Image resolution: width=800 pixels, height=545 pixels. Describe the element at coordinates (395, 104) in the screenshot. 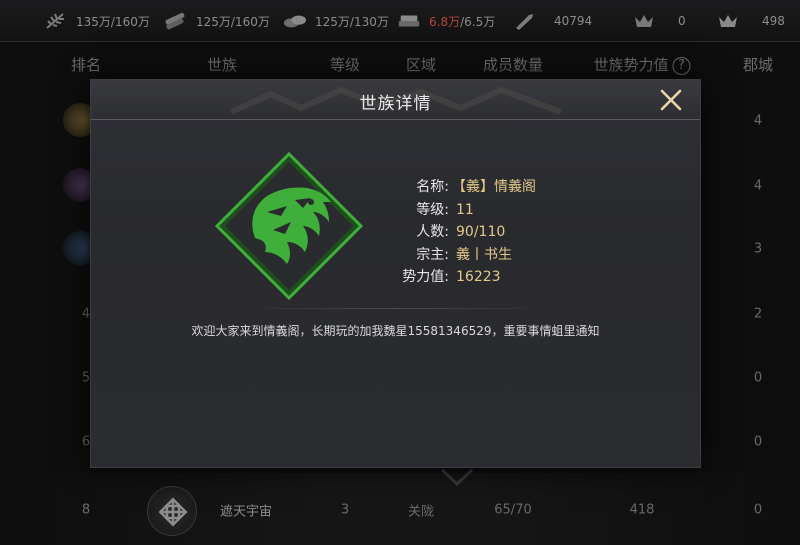

I see `dialog-title: 世族详情` at that location.